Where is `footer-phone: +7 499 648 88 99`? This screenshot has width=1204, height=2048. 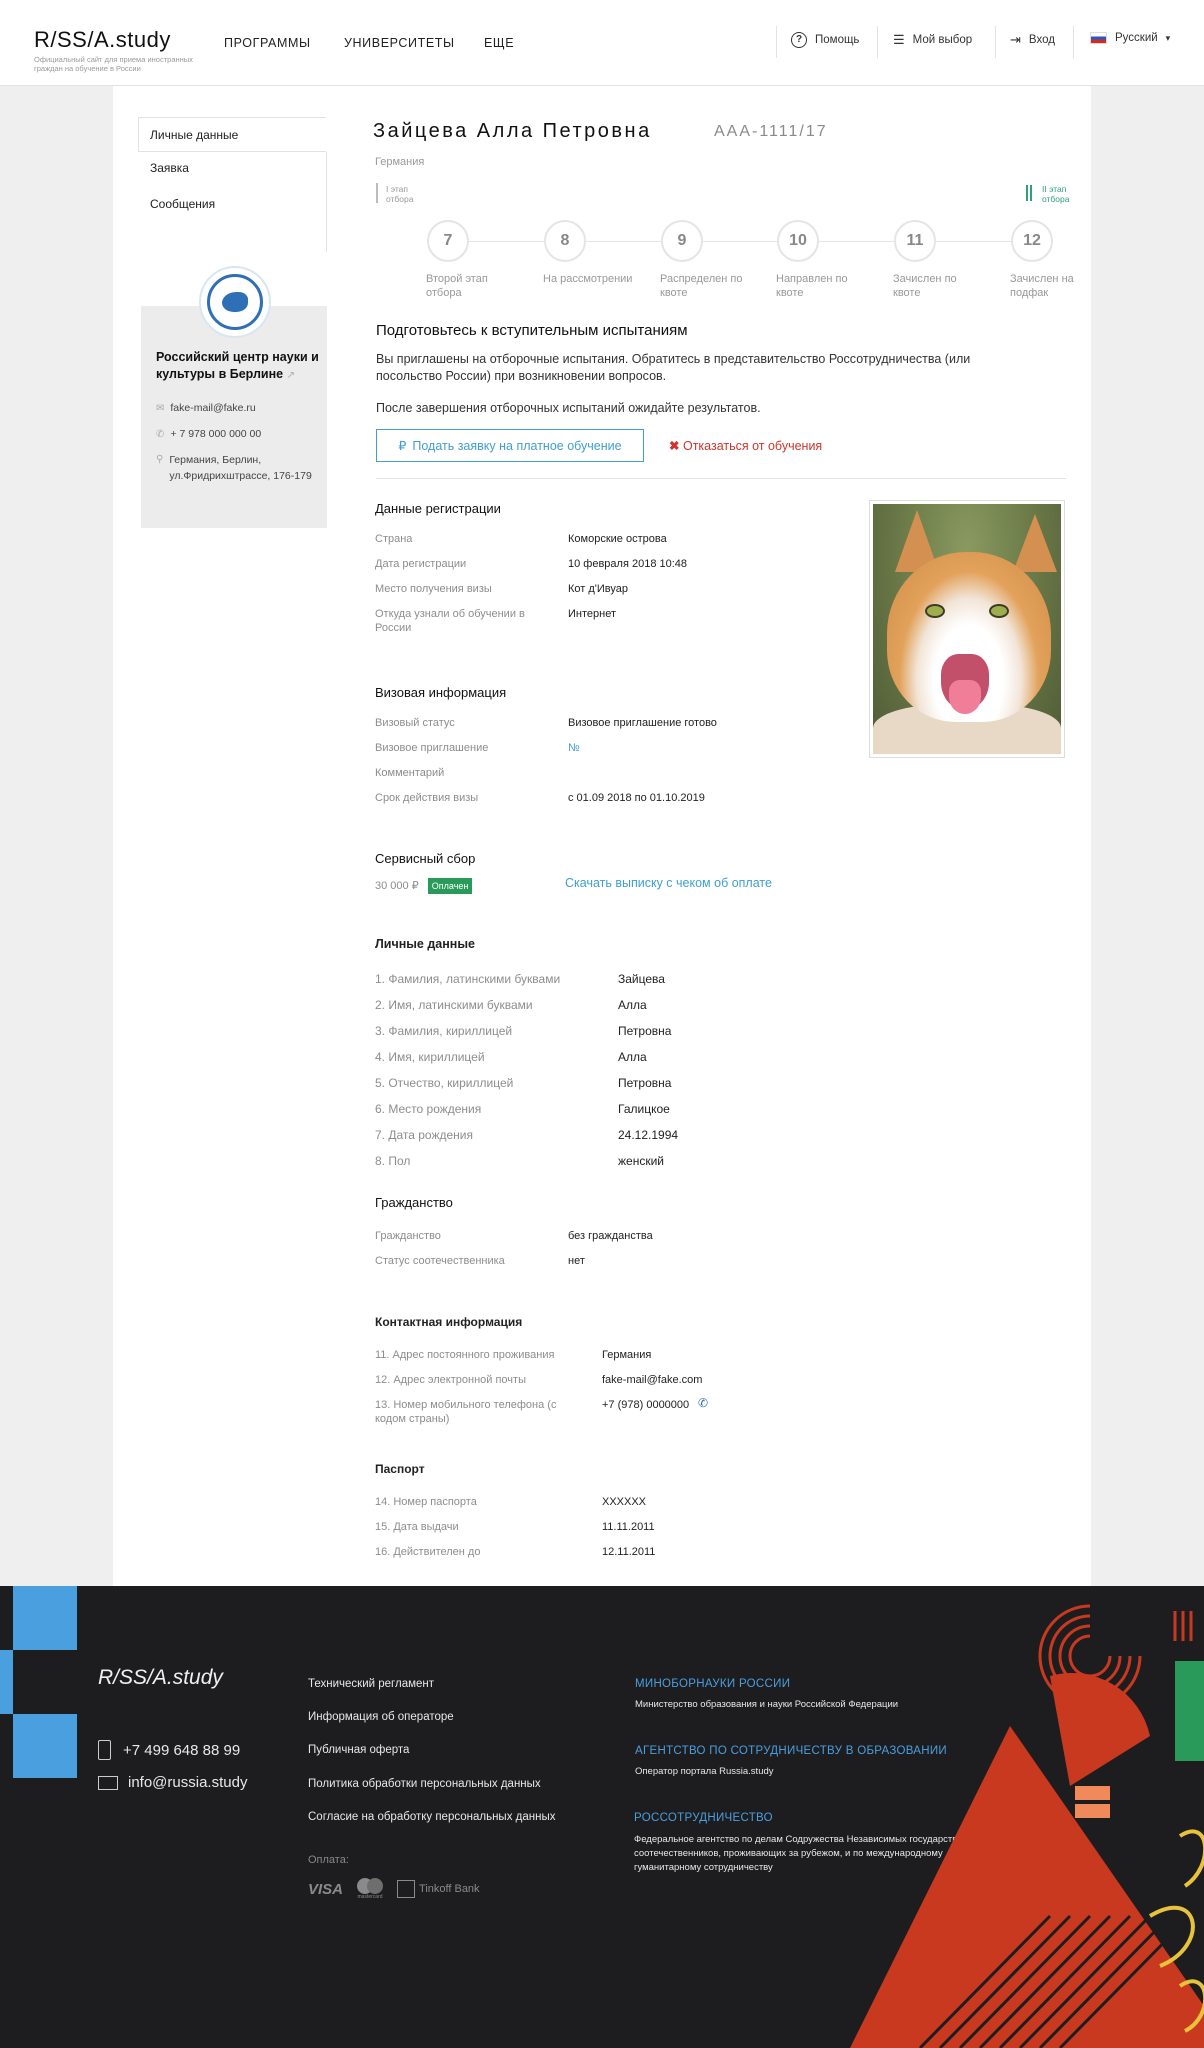 footer-phone: +7 499 648 88 99 is located at coordinates (169, 1750).